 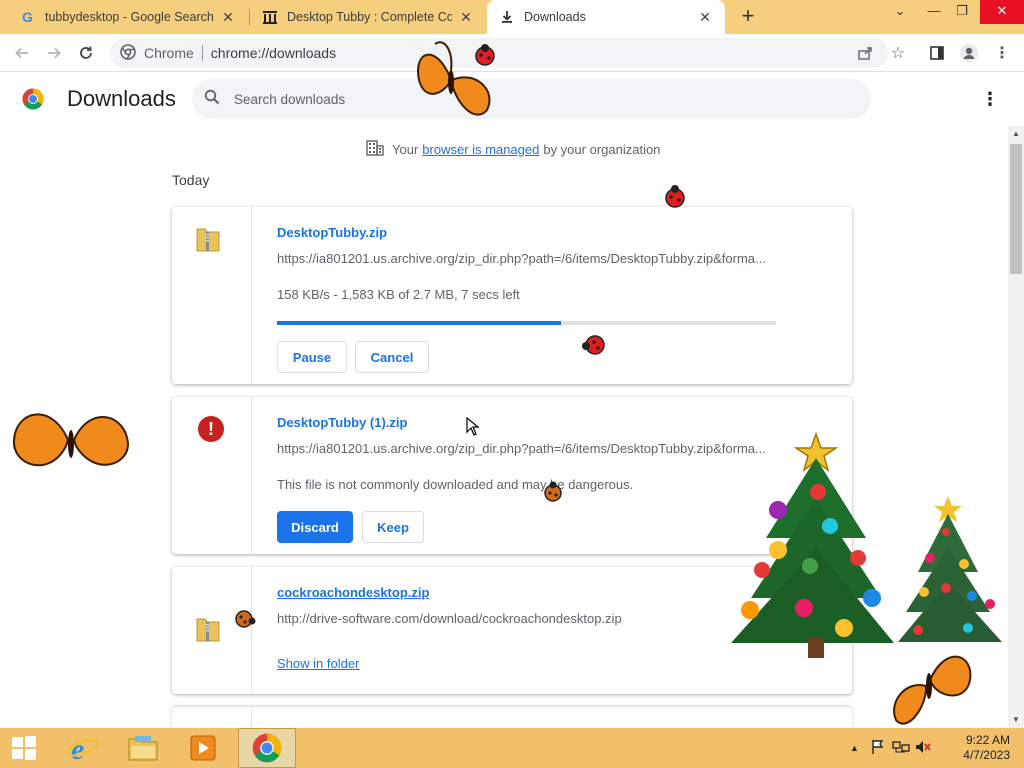 I want to click on scroll-thumb, so click(x=1016, y=209).